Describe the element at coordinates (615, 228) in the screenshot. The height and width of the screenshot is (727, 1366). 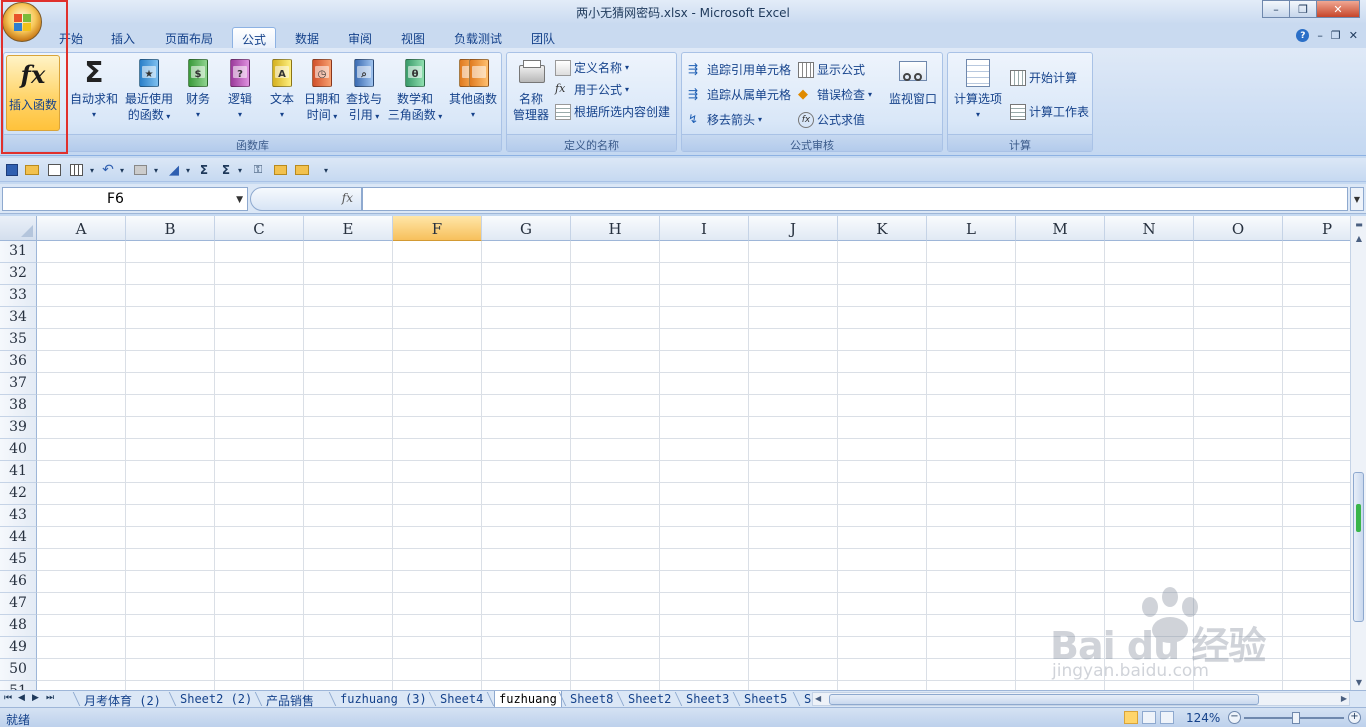
I see `column-header-h: H` at that location.